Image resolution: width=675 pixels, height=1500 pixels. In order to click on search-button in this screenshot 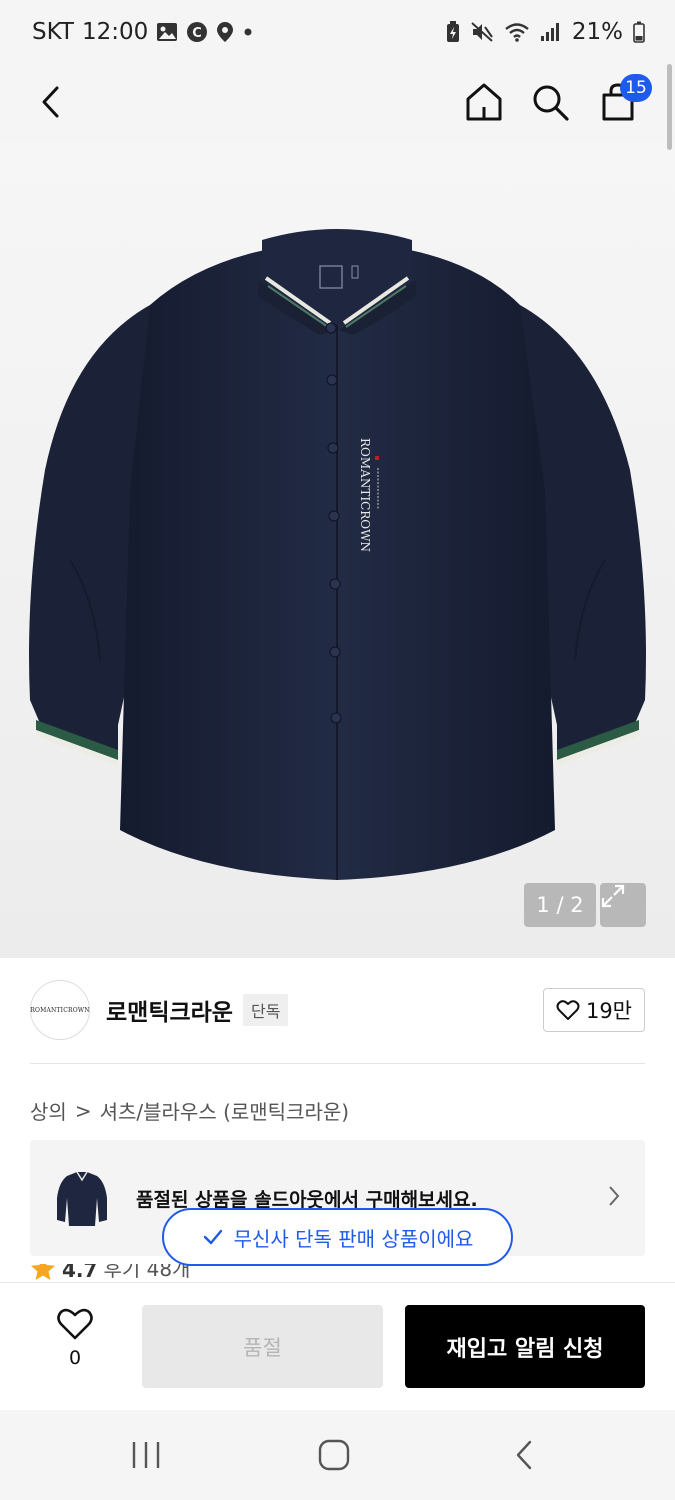, I will do `click(550, 102)`.